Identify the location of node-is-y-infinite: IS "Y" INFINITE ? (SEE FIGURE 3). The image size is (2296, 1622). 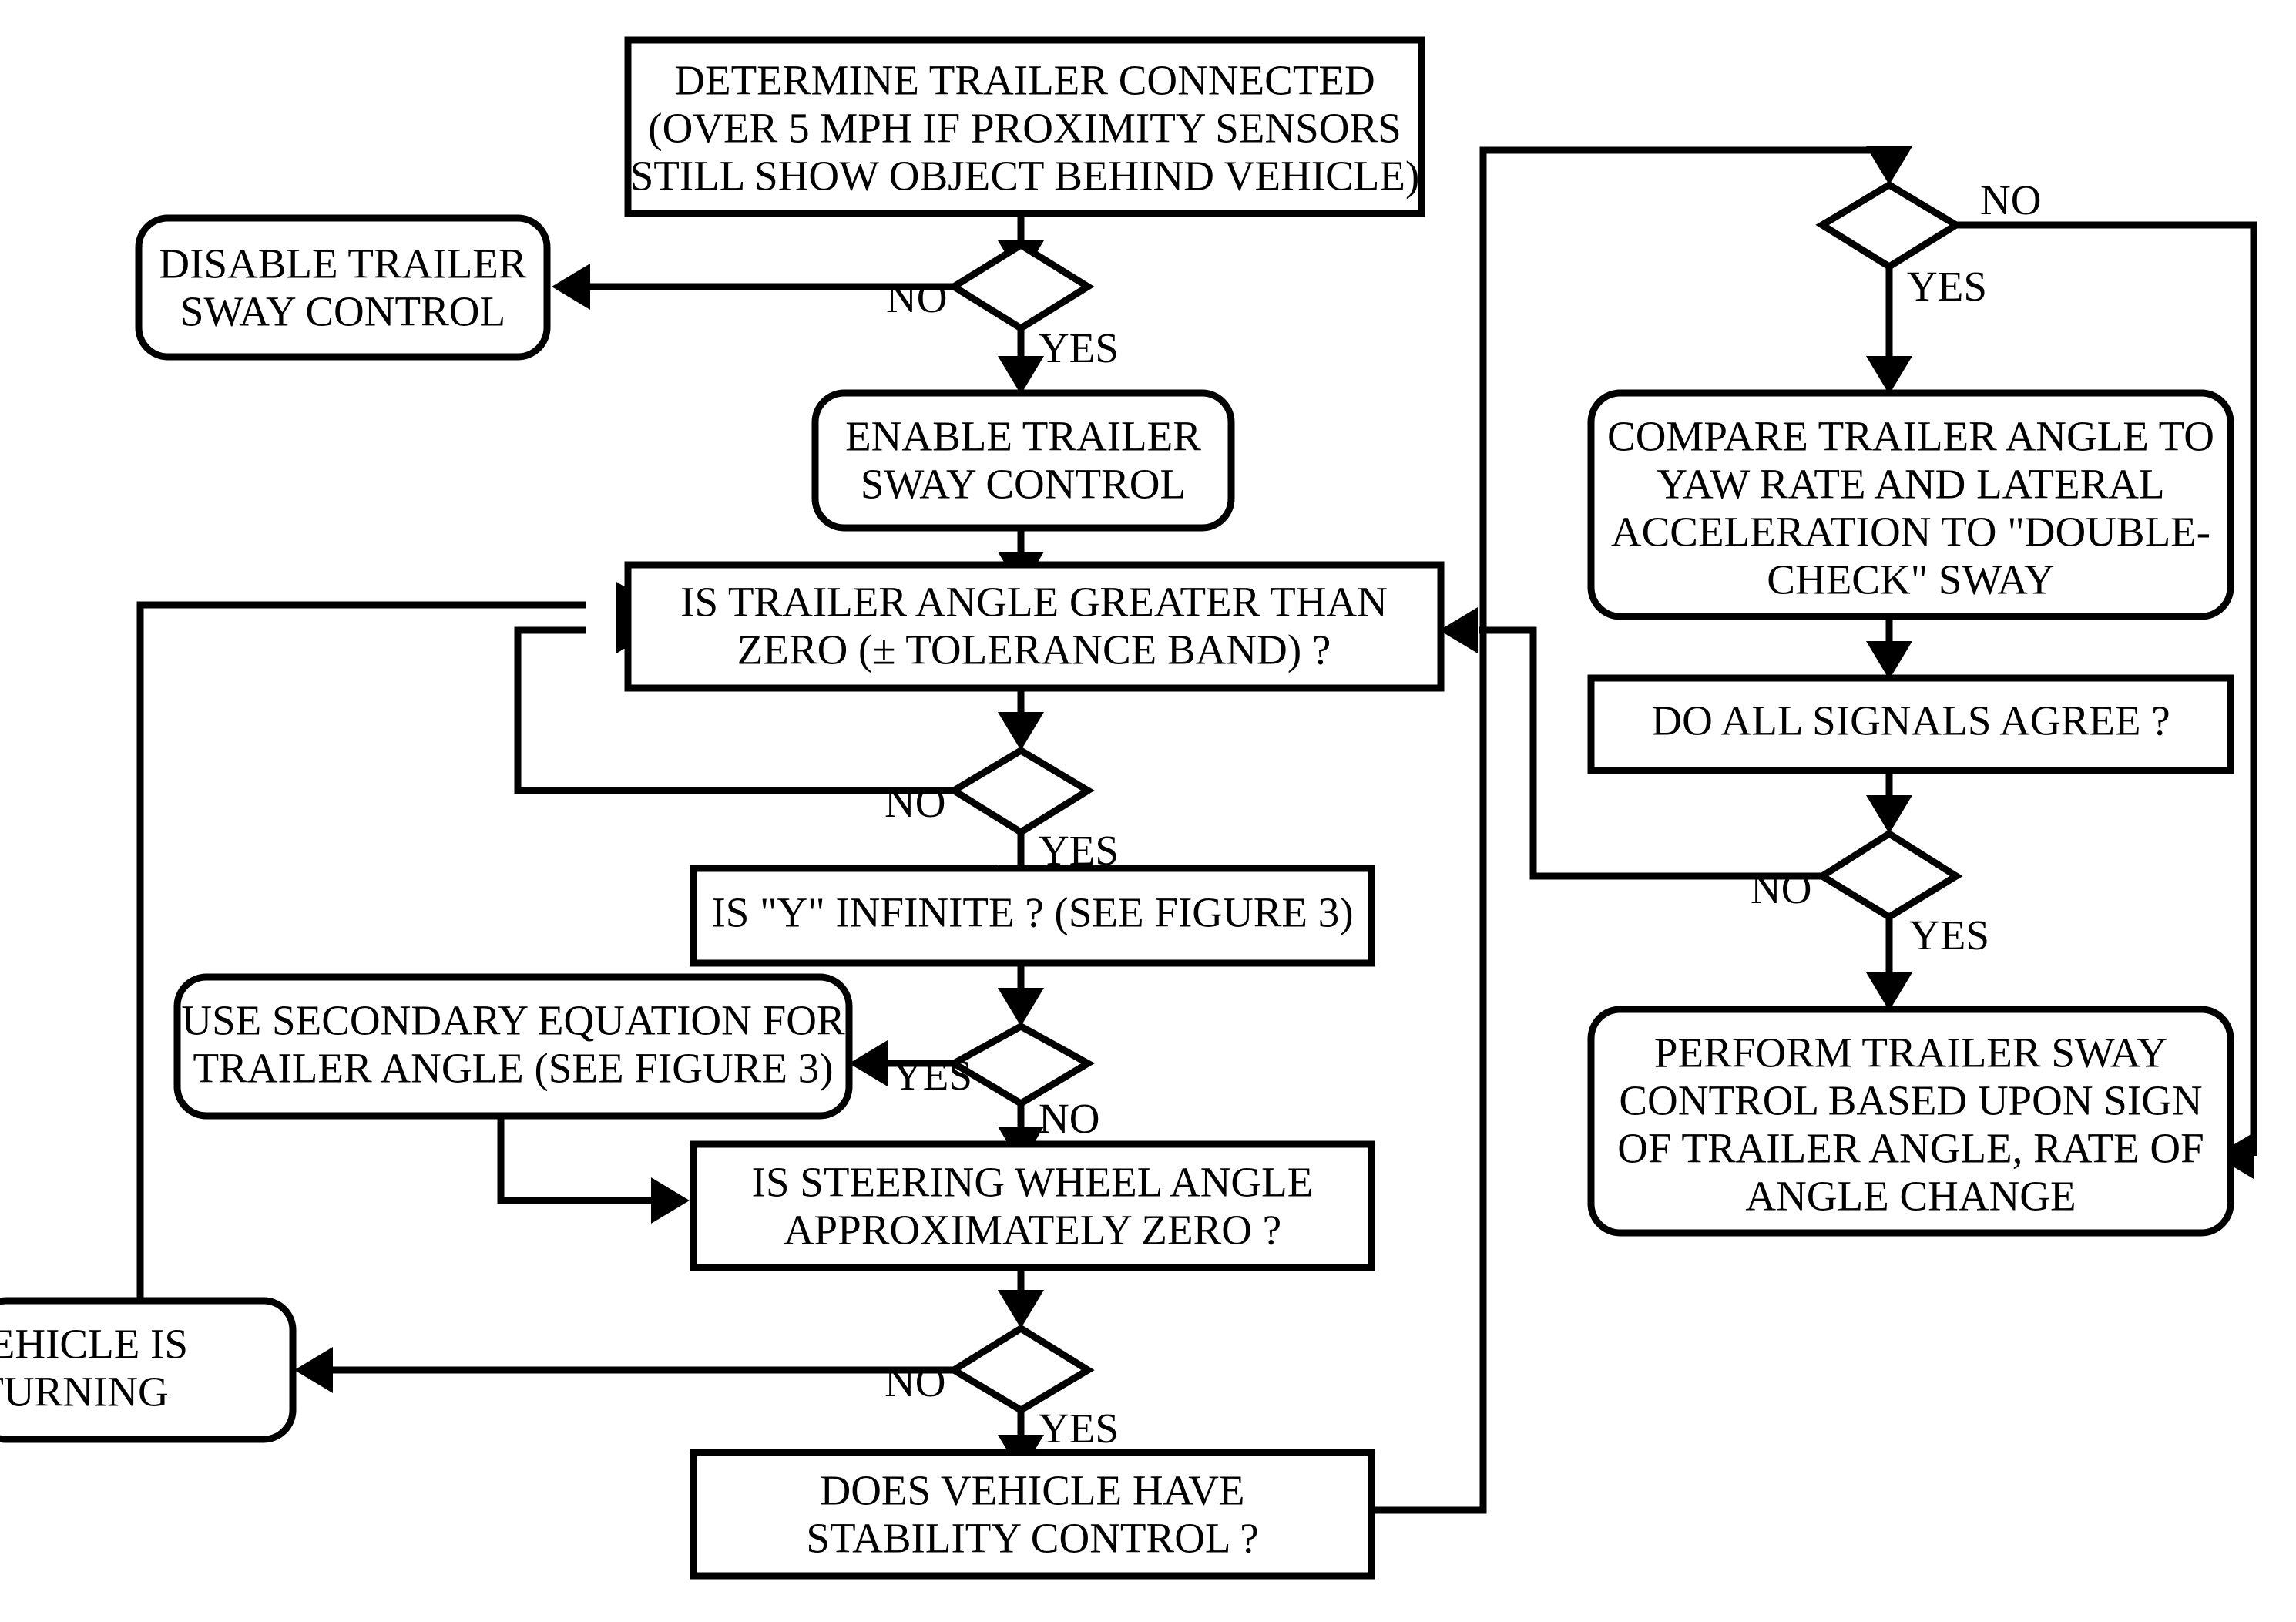
(1033, 916).